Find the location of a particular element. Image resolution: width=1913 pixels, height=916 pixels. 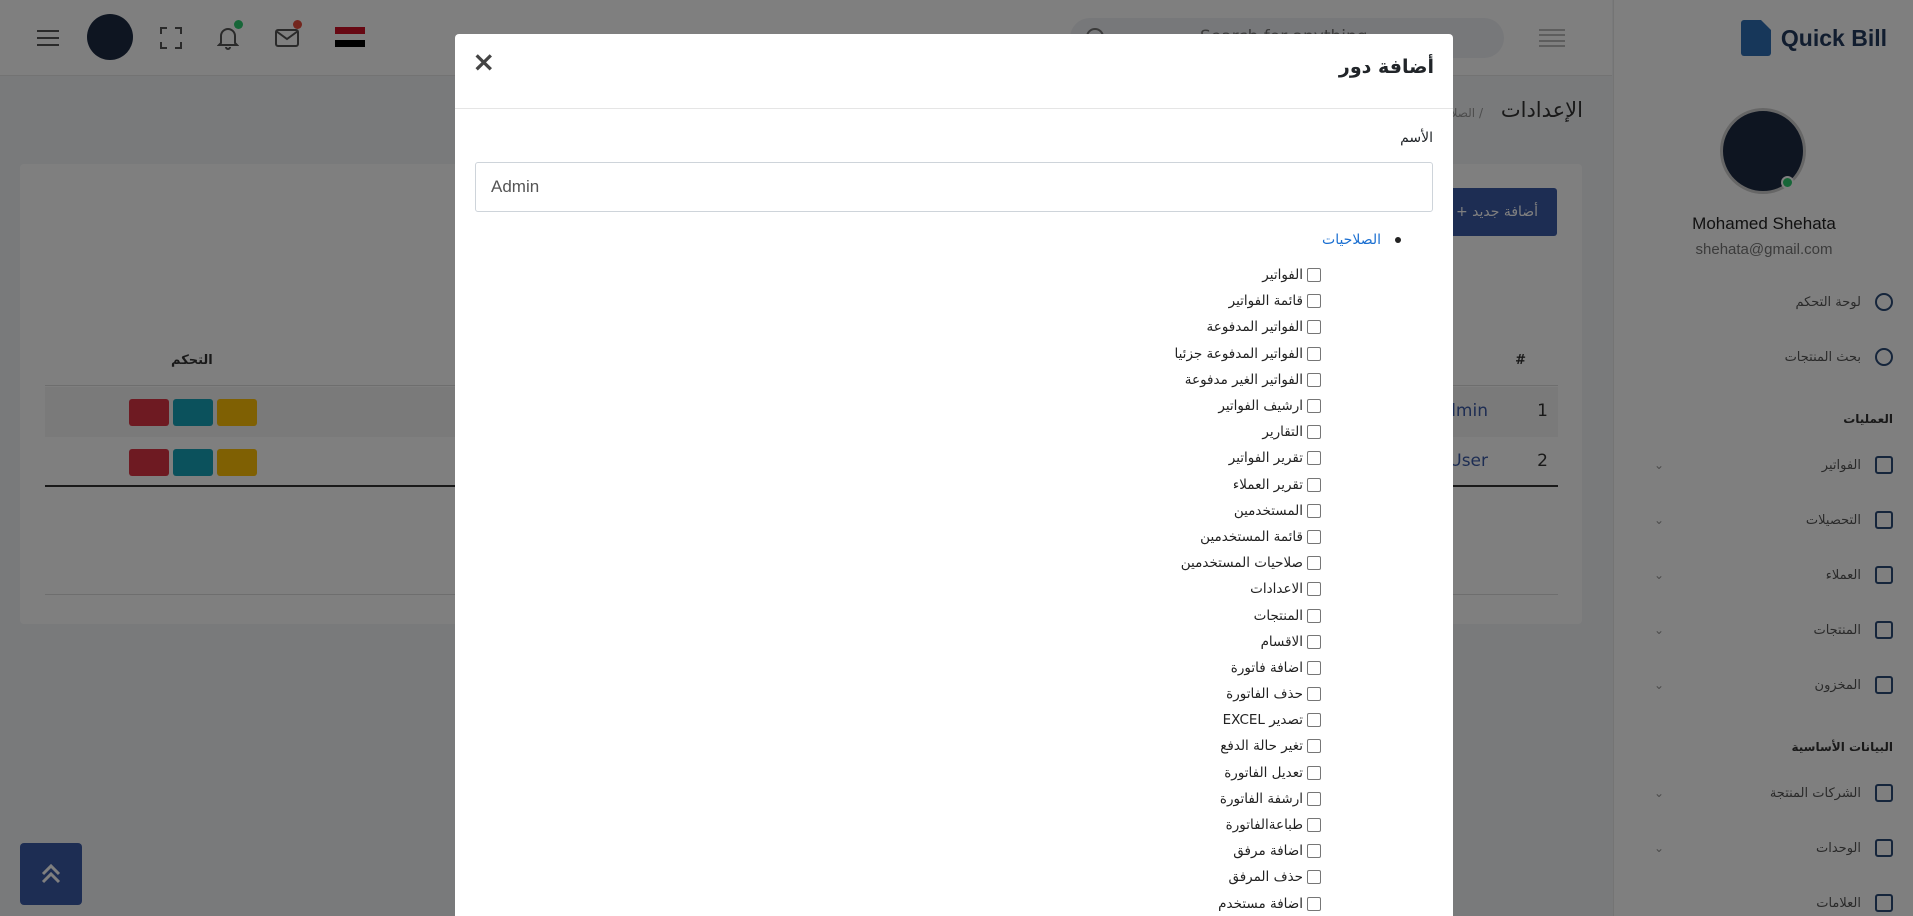

permission-label: تقرير العملاء is located at coordinates (1268, 485).